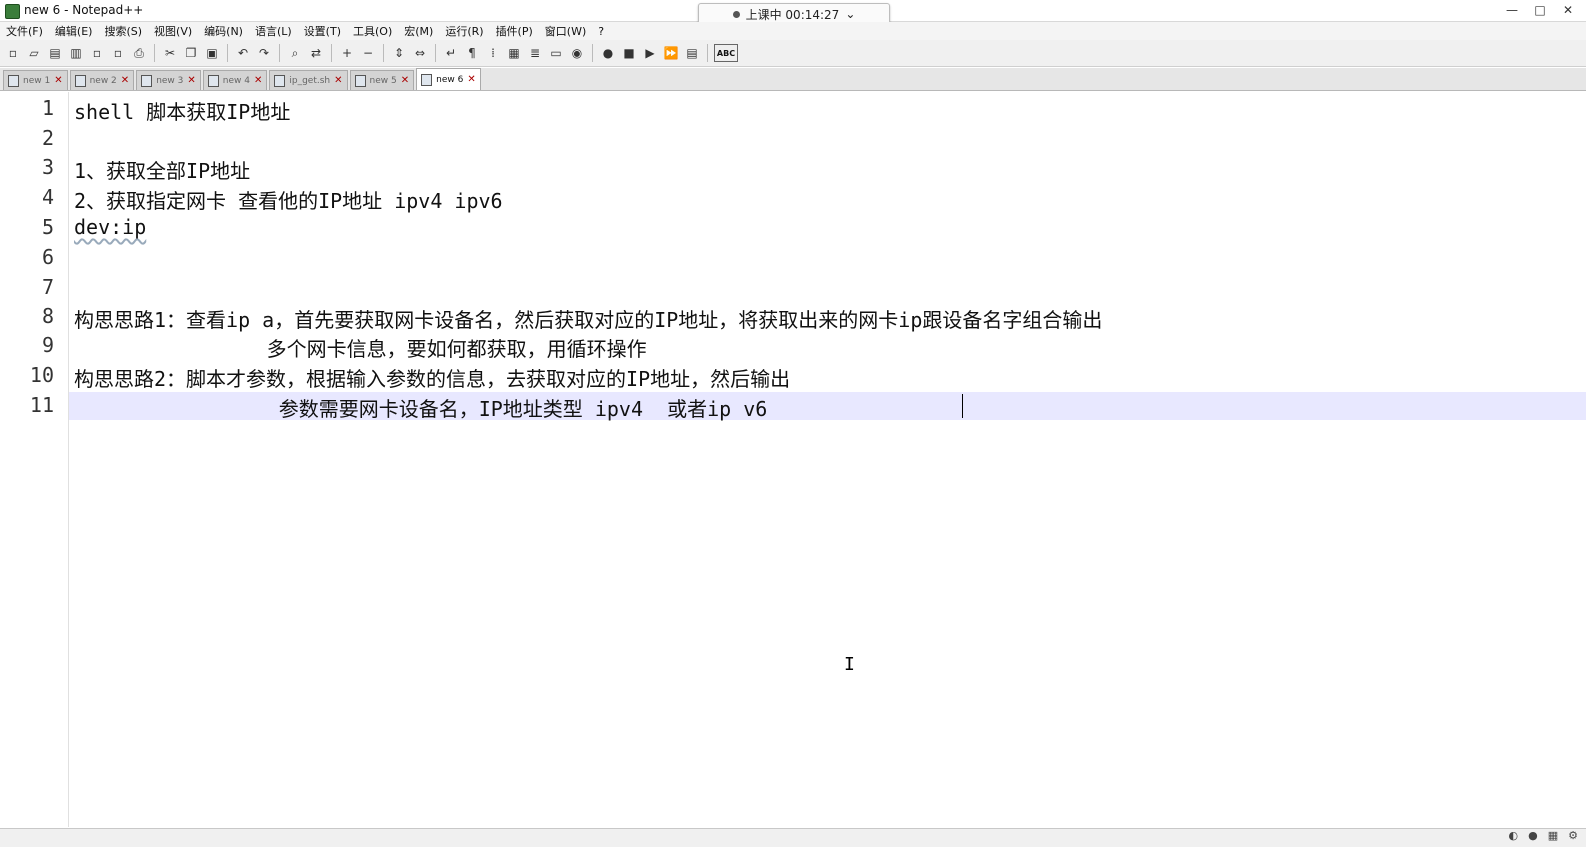  I want to click on menu-edit: 编辑(E), so click(74, 31).